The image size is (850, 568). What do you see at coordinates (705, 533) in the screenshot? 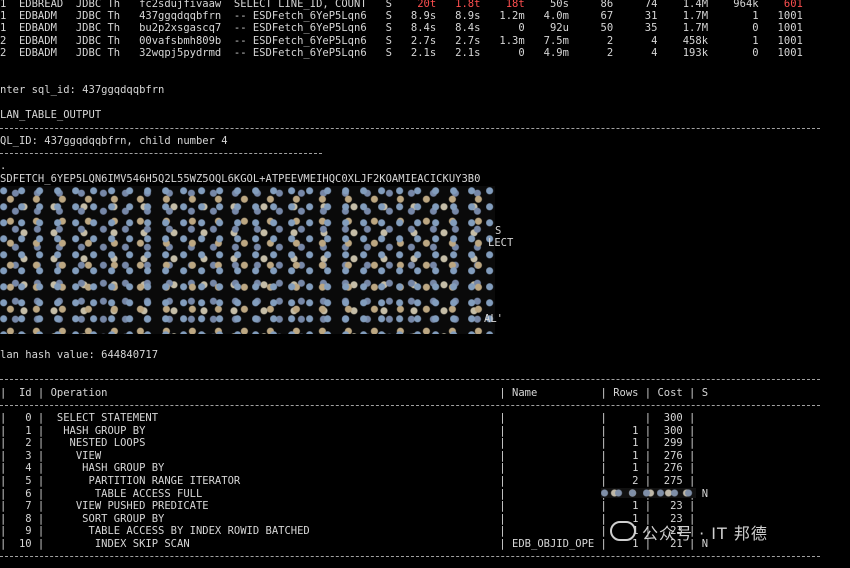
I see `watermark-text: 公众号 · IT 邦德` at bounding box center [705, 533].